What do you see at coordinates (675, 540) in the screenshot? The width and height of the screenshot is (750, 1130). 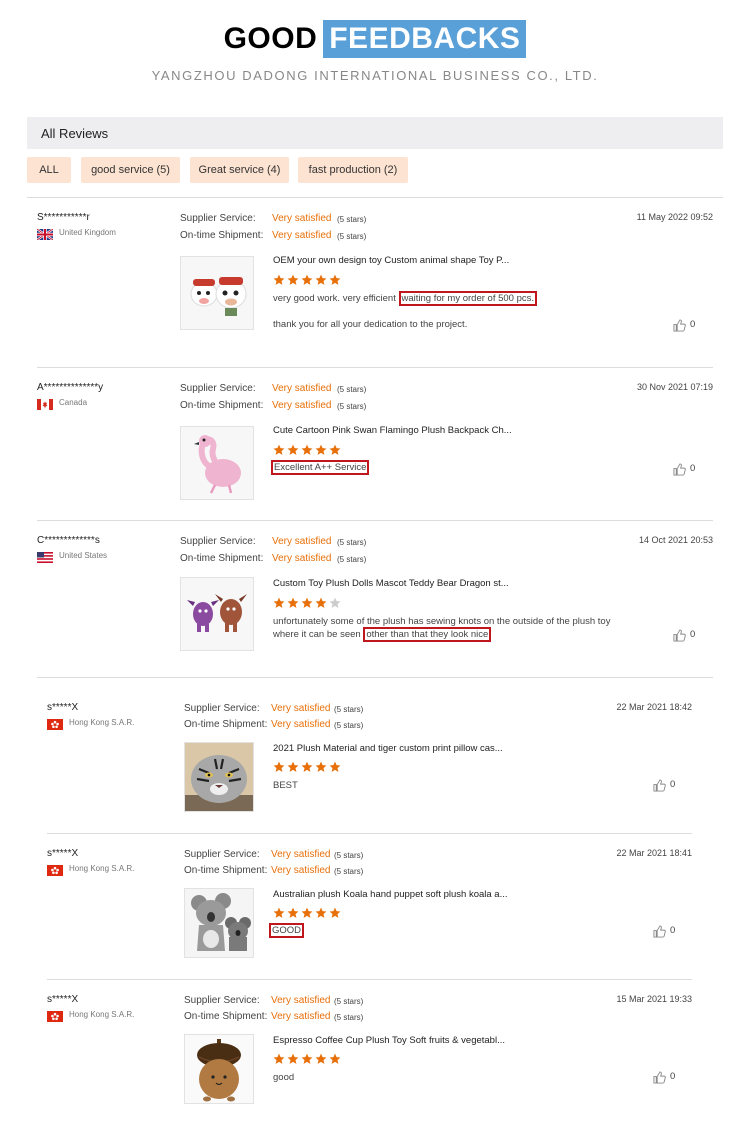 I see `review-date: 14 Oct 2021 20:53` at bounding box center [675, 540].